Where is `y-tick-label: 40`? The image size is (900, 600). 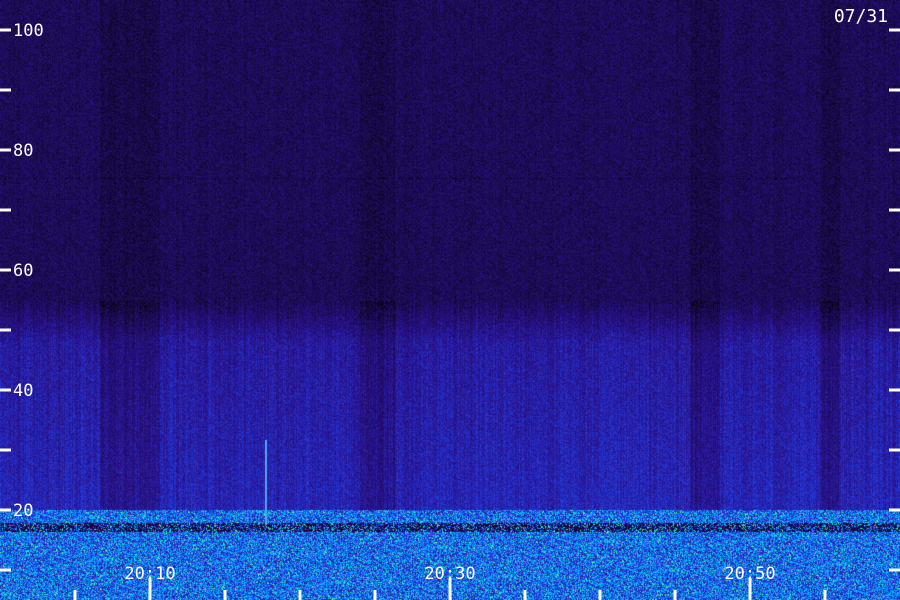 y-tick-label: 40 is located at coordinates (23, 391).